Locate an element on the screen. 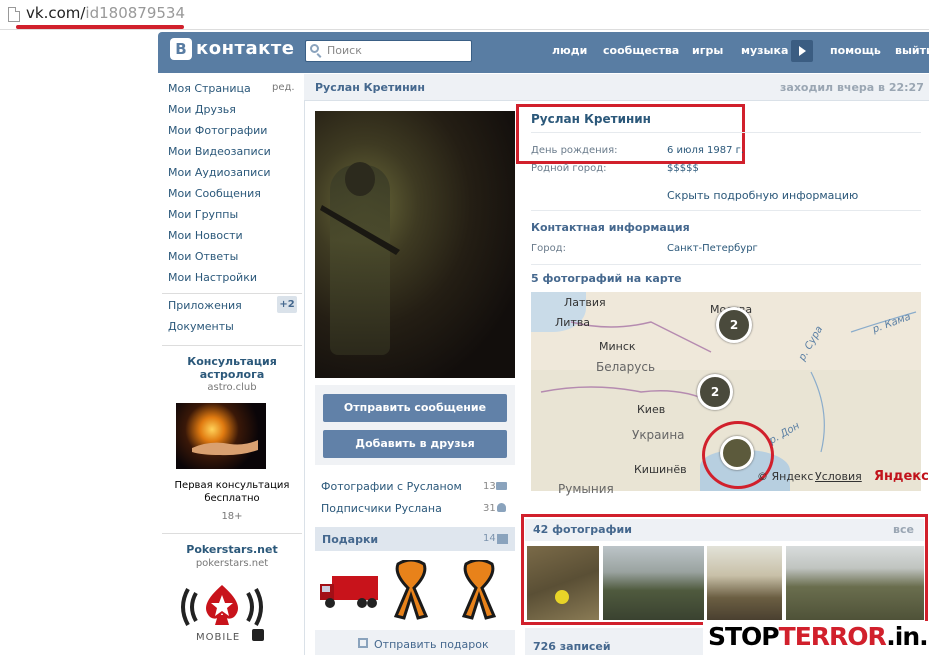  profile-header-name: Руслан Кретинин is located at coordinates (370, 87).